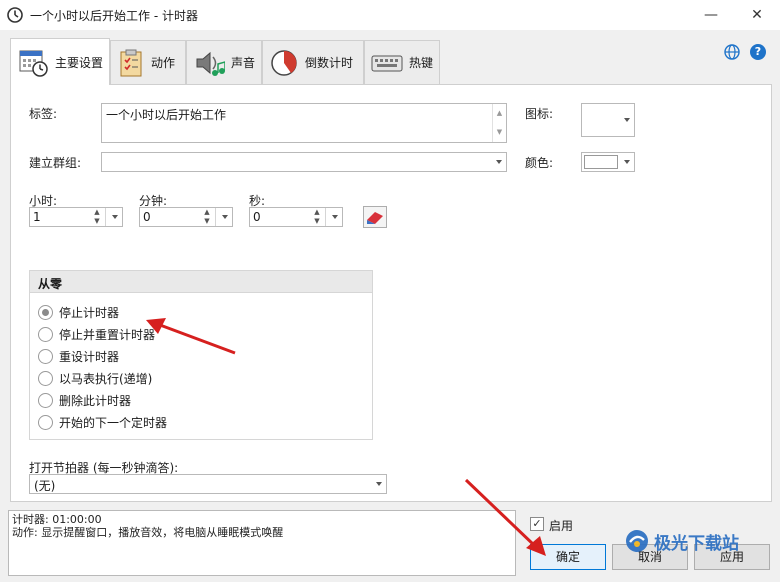  I want to click on calendar-clock-icon, so click(33, 63).